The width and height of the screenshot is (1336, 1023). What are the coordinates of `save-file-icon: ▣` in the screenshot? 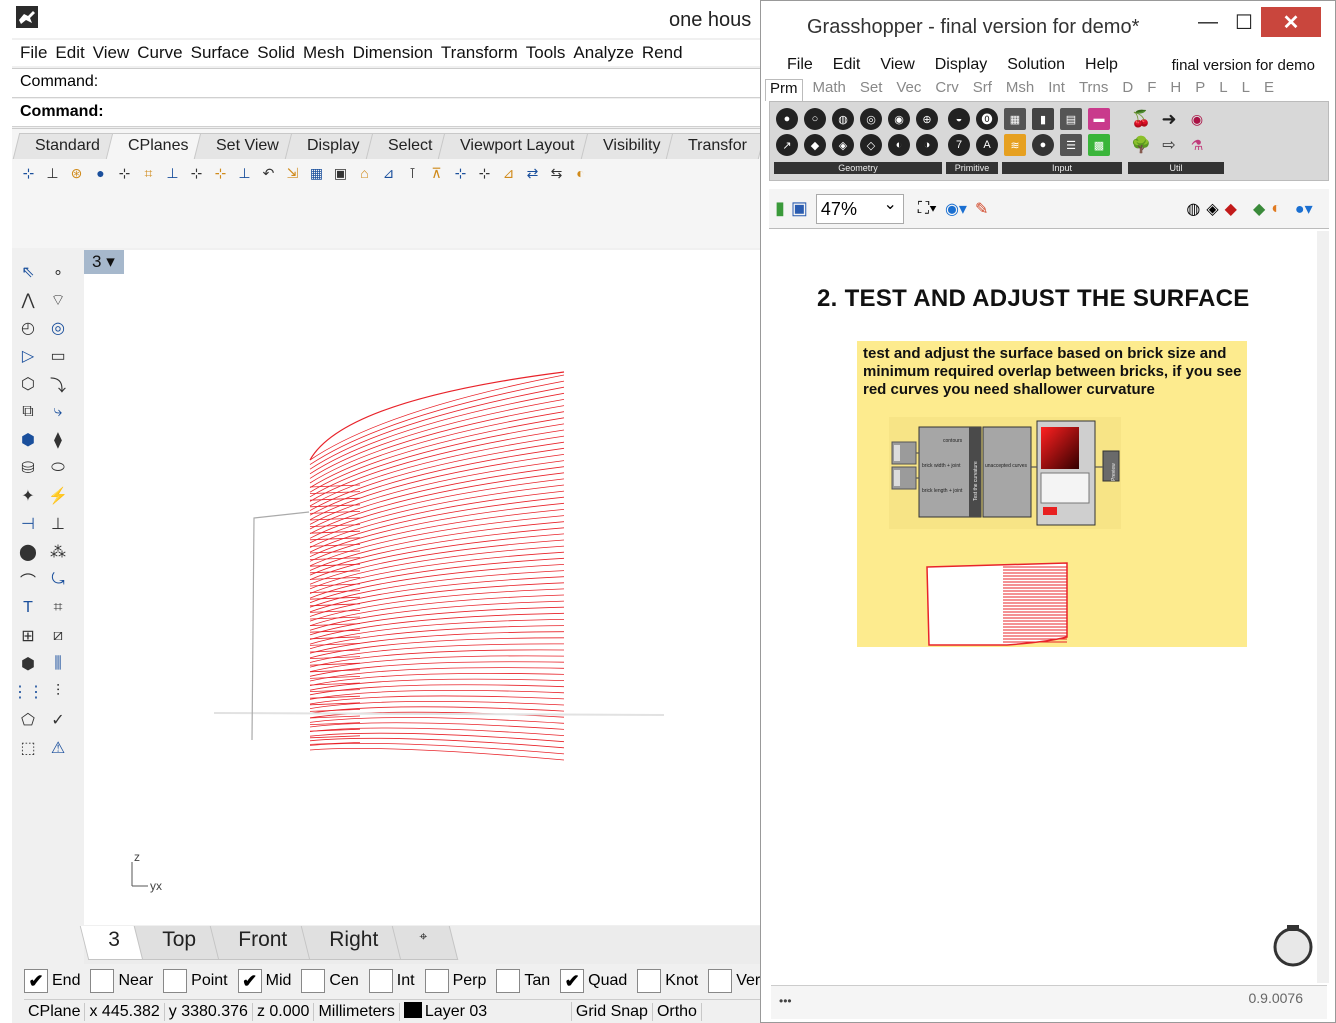 It's located at (799, 208).